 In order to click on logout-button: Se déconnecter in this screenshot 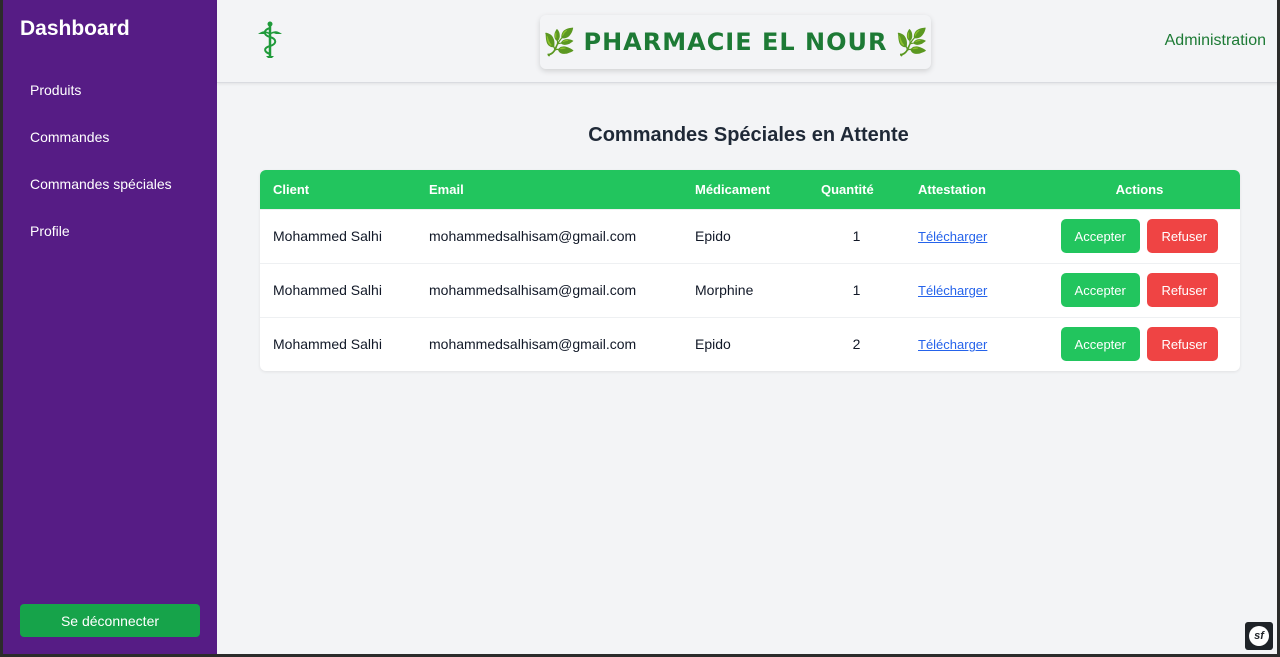, I will do `click(110, 620)`.